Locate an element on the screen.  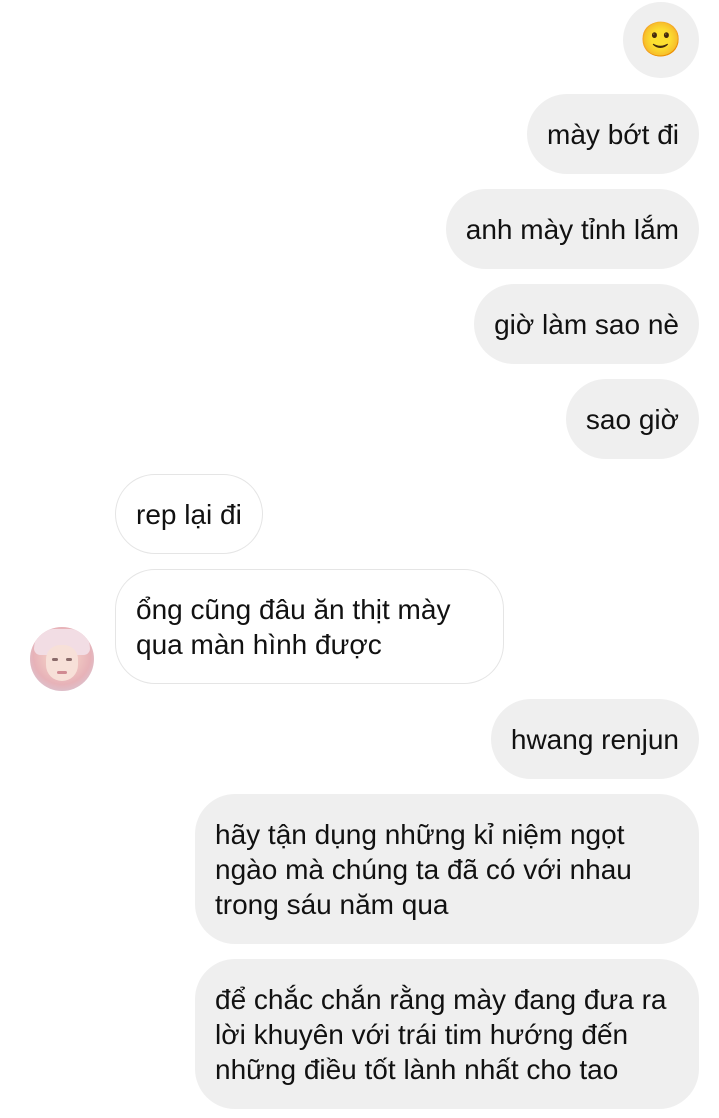
message-text: sao giờ is located at coordinates (632, 419).